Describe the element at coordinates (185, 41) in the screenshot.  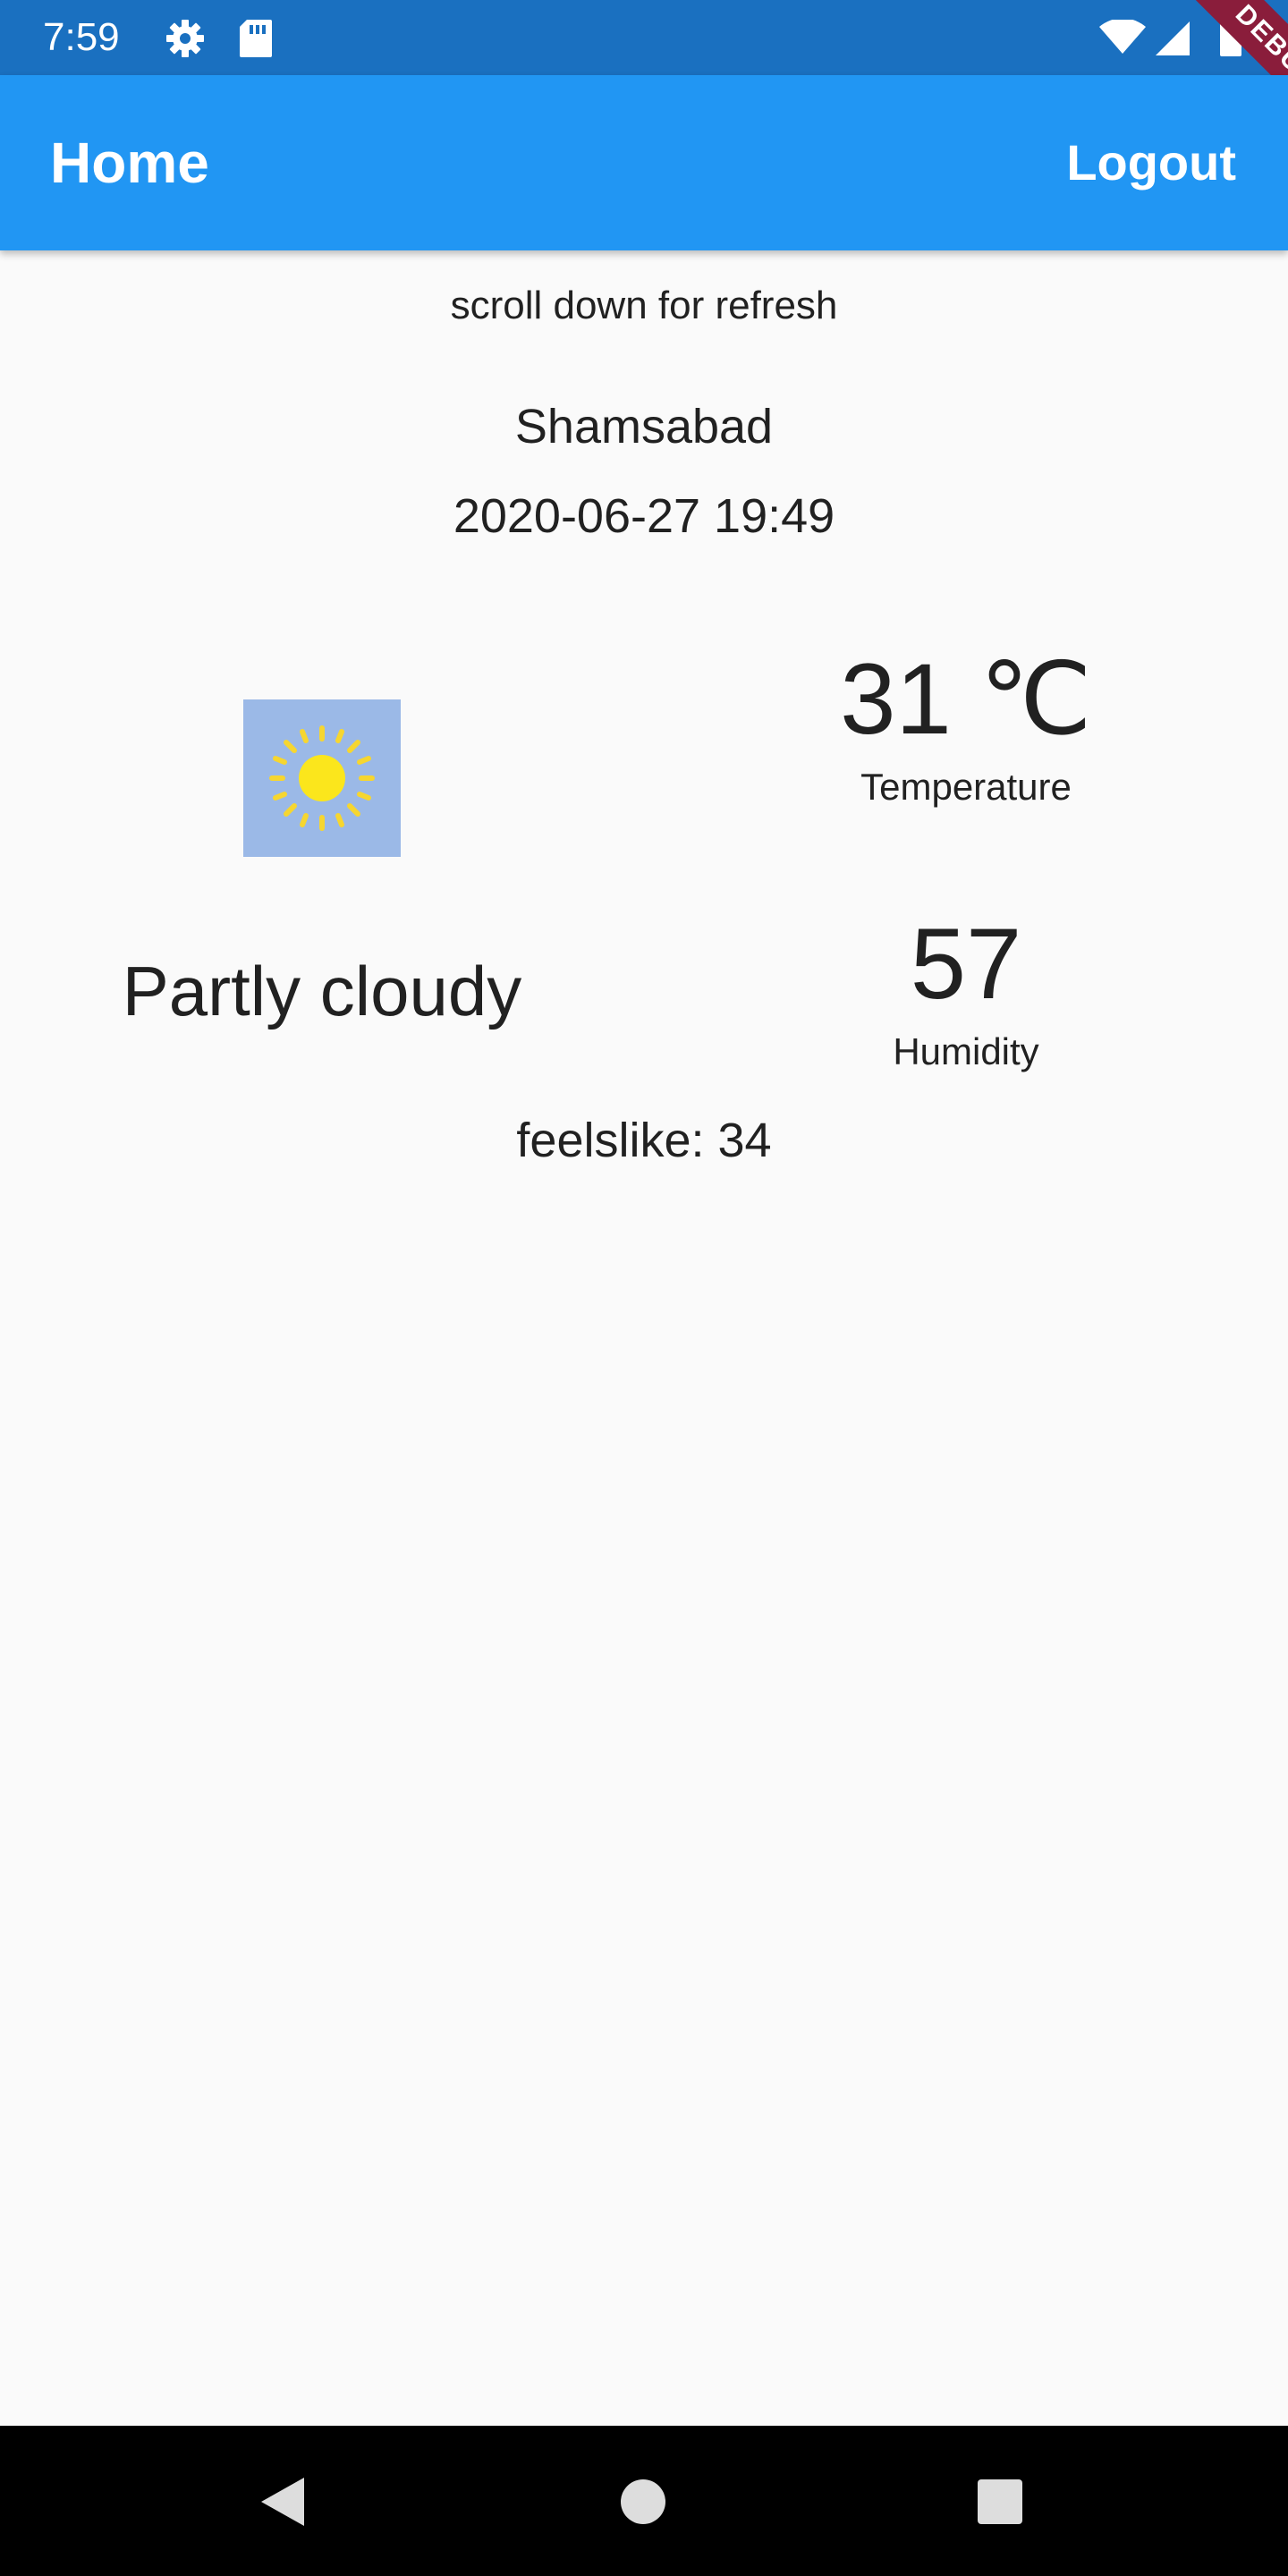
I see `gear-icon` at that location.